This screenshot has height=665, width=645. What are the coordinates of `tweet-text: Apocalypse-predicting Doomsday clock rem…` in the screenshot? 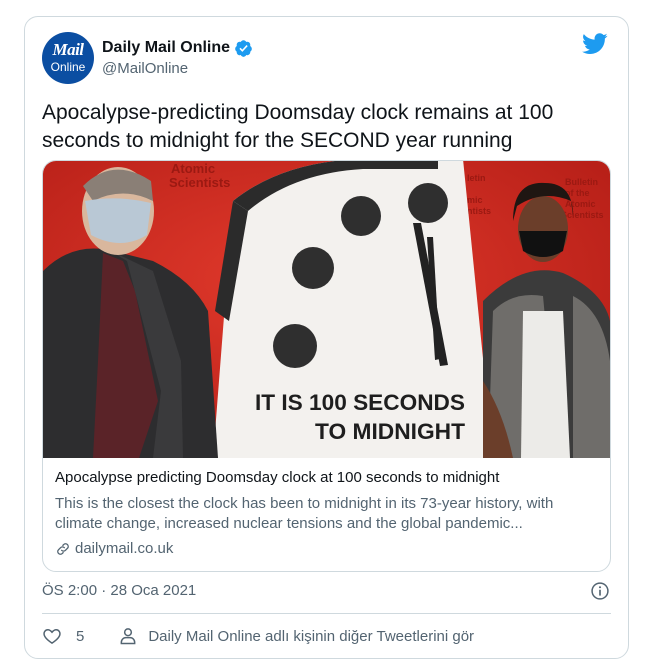 It's located at (298, 126).